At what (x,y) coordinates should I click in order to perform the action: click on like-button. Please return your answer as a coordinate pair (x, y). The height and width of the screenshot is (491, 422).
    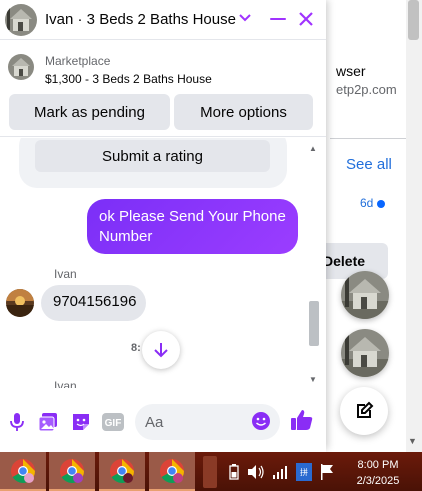
    Looking at the image, I should click on (302, 422).